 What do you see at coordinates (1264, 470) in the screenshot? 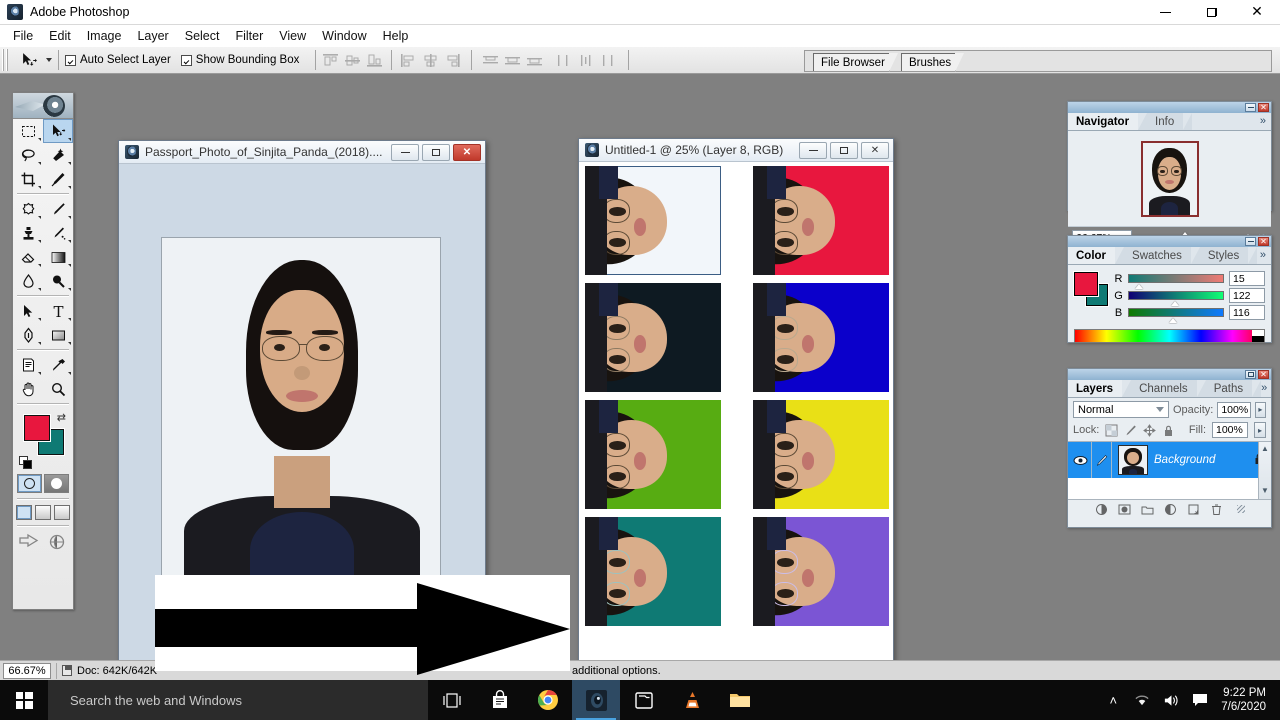
I see `layer-list-scrollbar: ▲ ▼` at bounding box center [1264, 470].